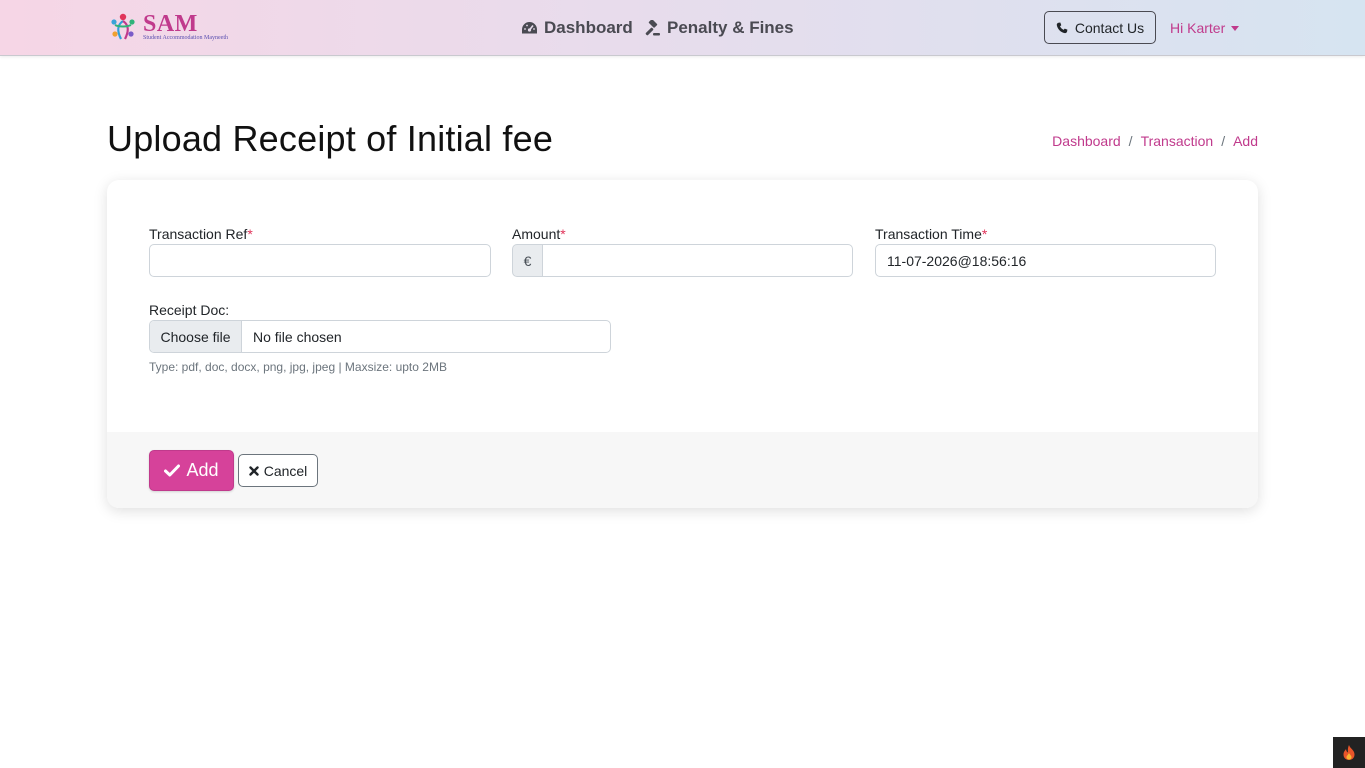  What do you see at coordinates (957, 260) in the screenshot?
I see `transaction-time-value: 11-07-2026@18:56:16` at bounding box center [957, 260].